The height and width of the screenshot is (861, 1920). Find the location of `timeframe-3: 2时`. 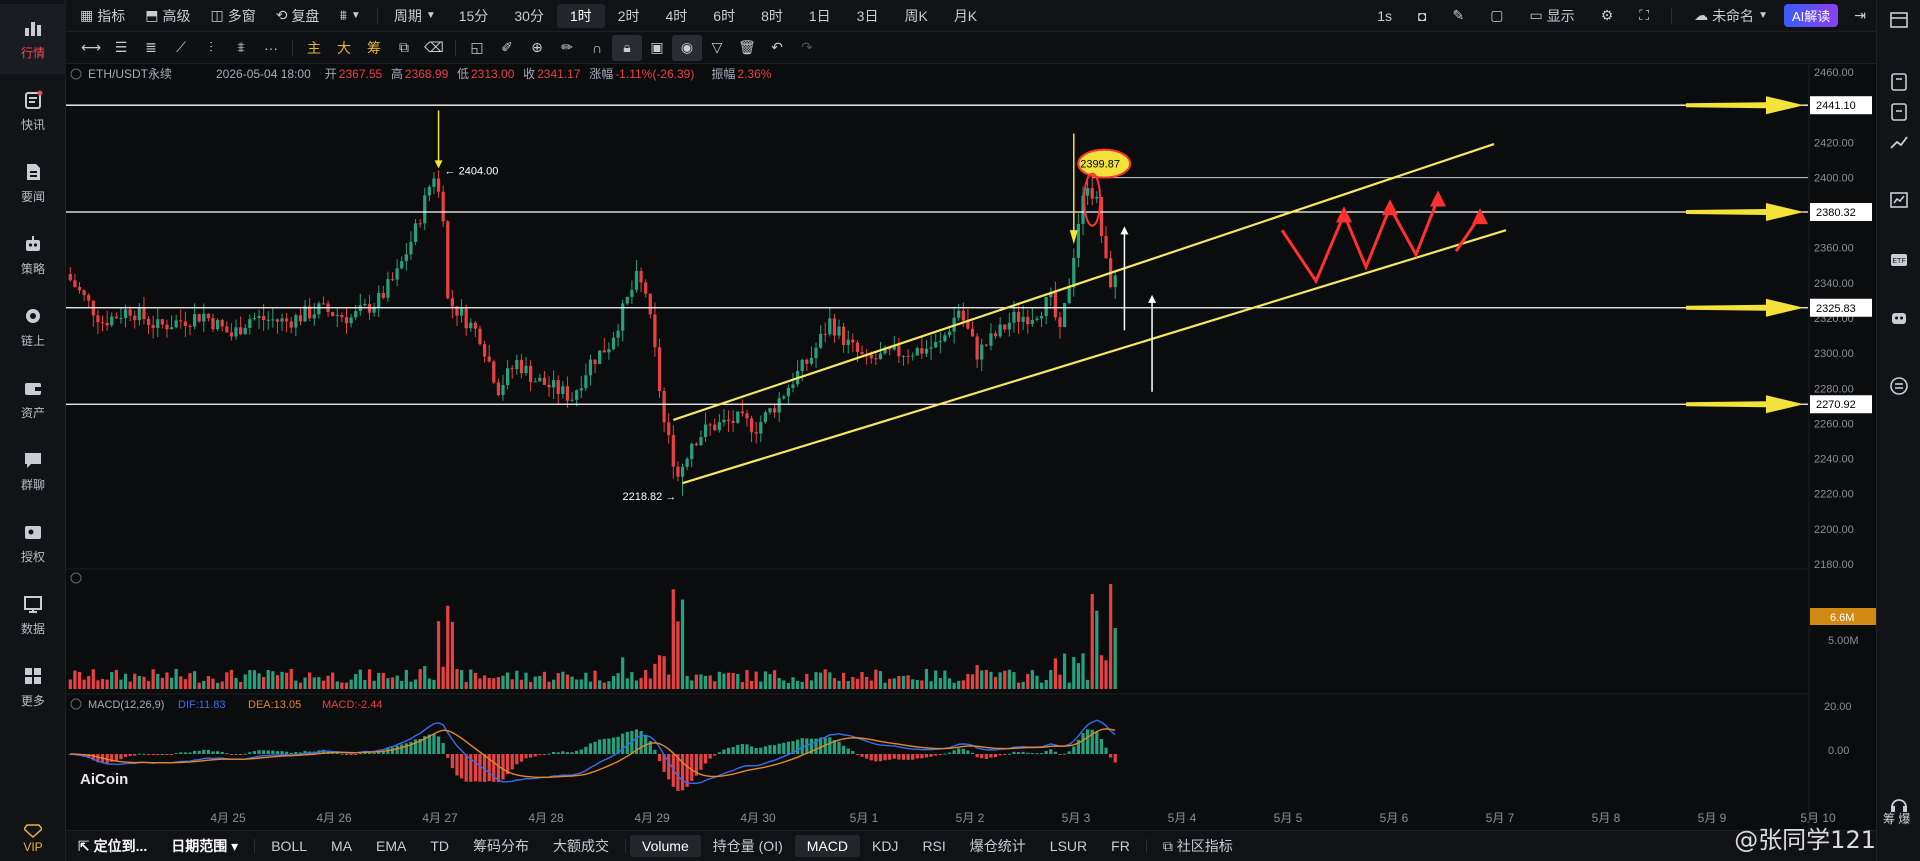

timeframe-3: 2时 is located at coordinates (629, 16).